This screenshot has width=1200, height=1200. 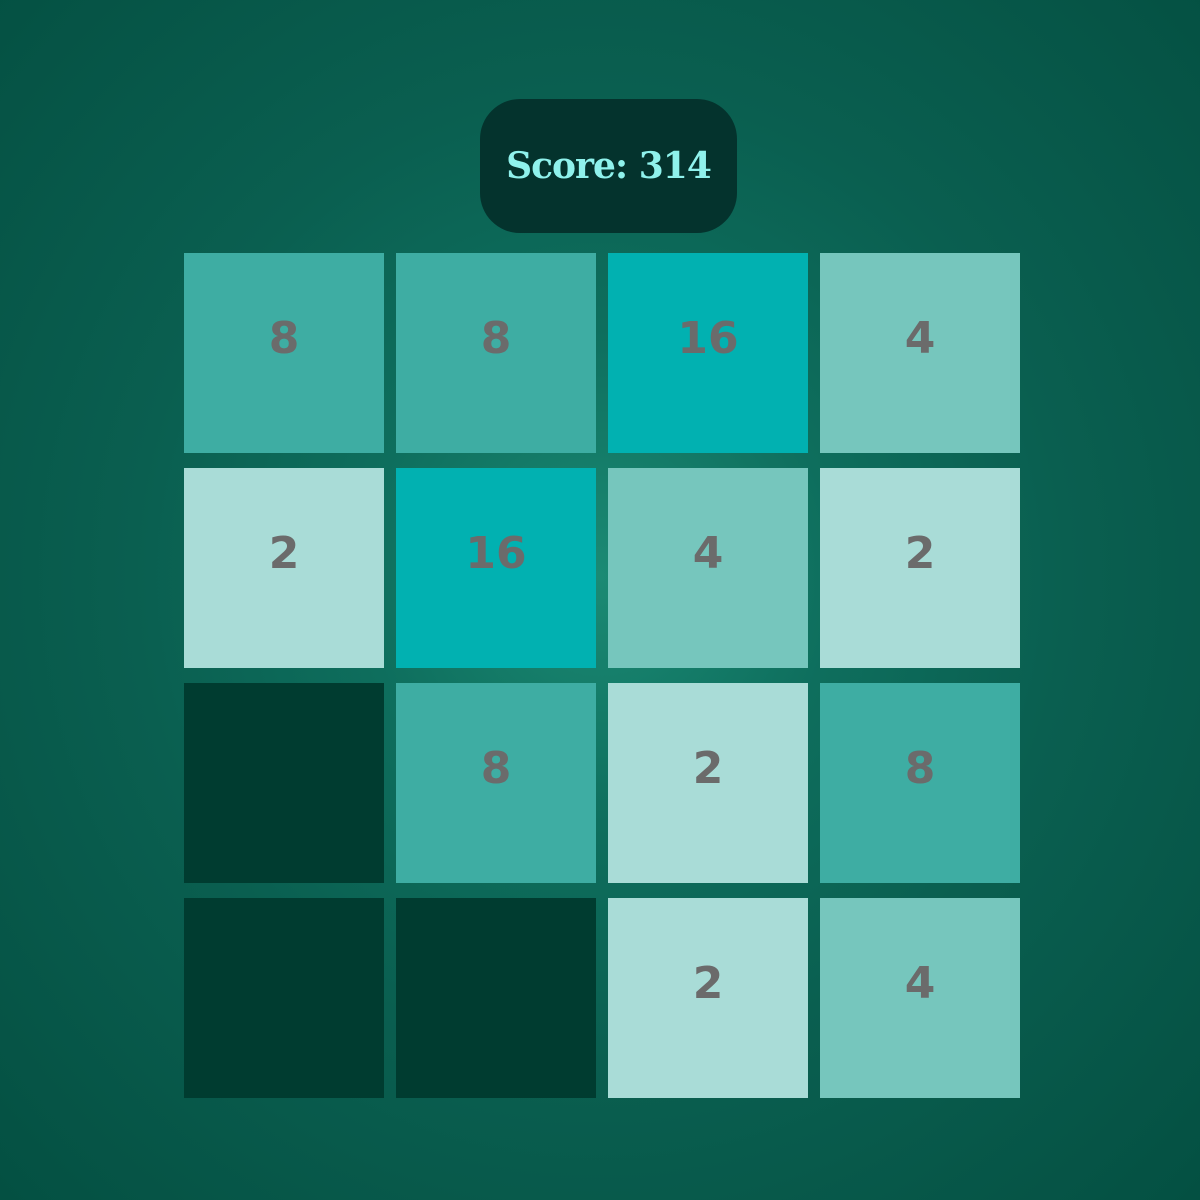 I want to click on score-label: Score: 314, so click(x=609, y=166).